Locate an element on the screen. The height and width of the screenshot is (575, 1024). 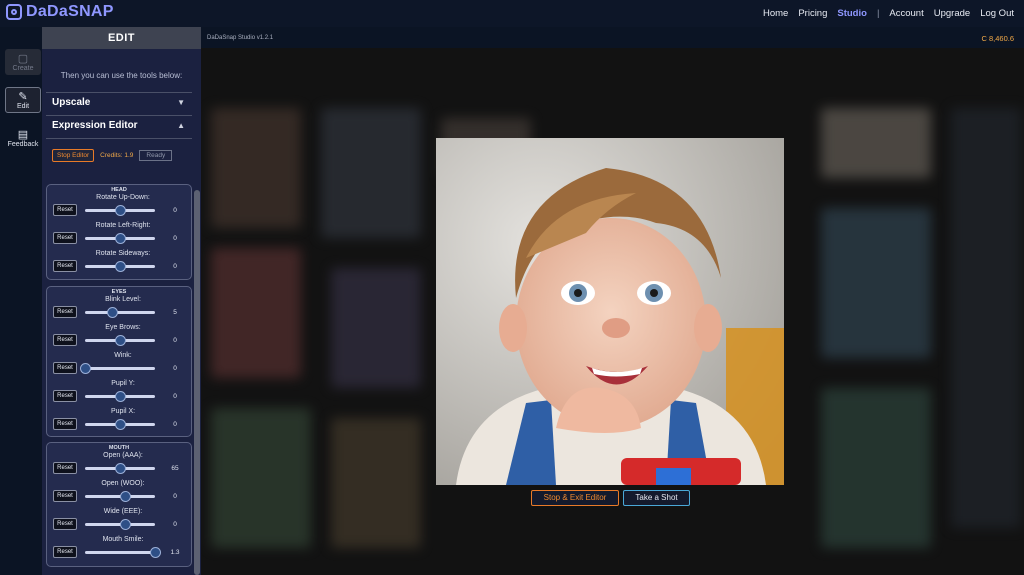
slider-row: Rotate Up-Down: Reset 0 is located at coordinates (120, 208).